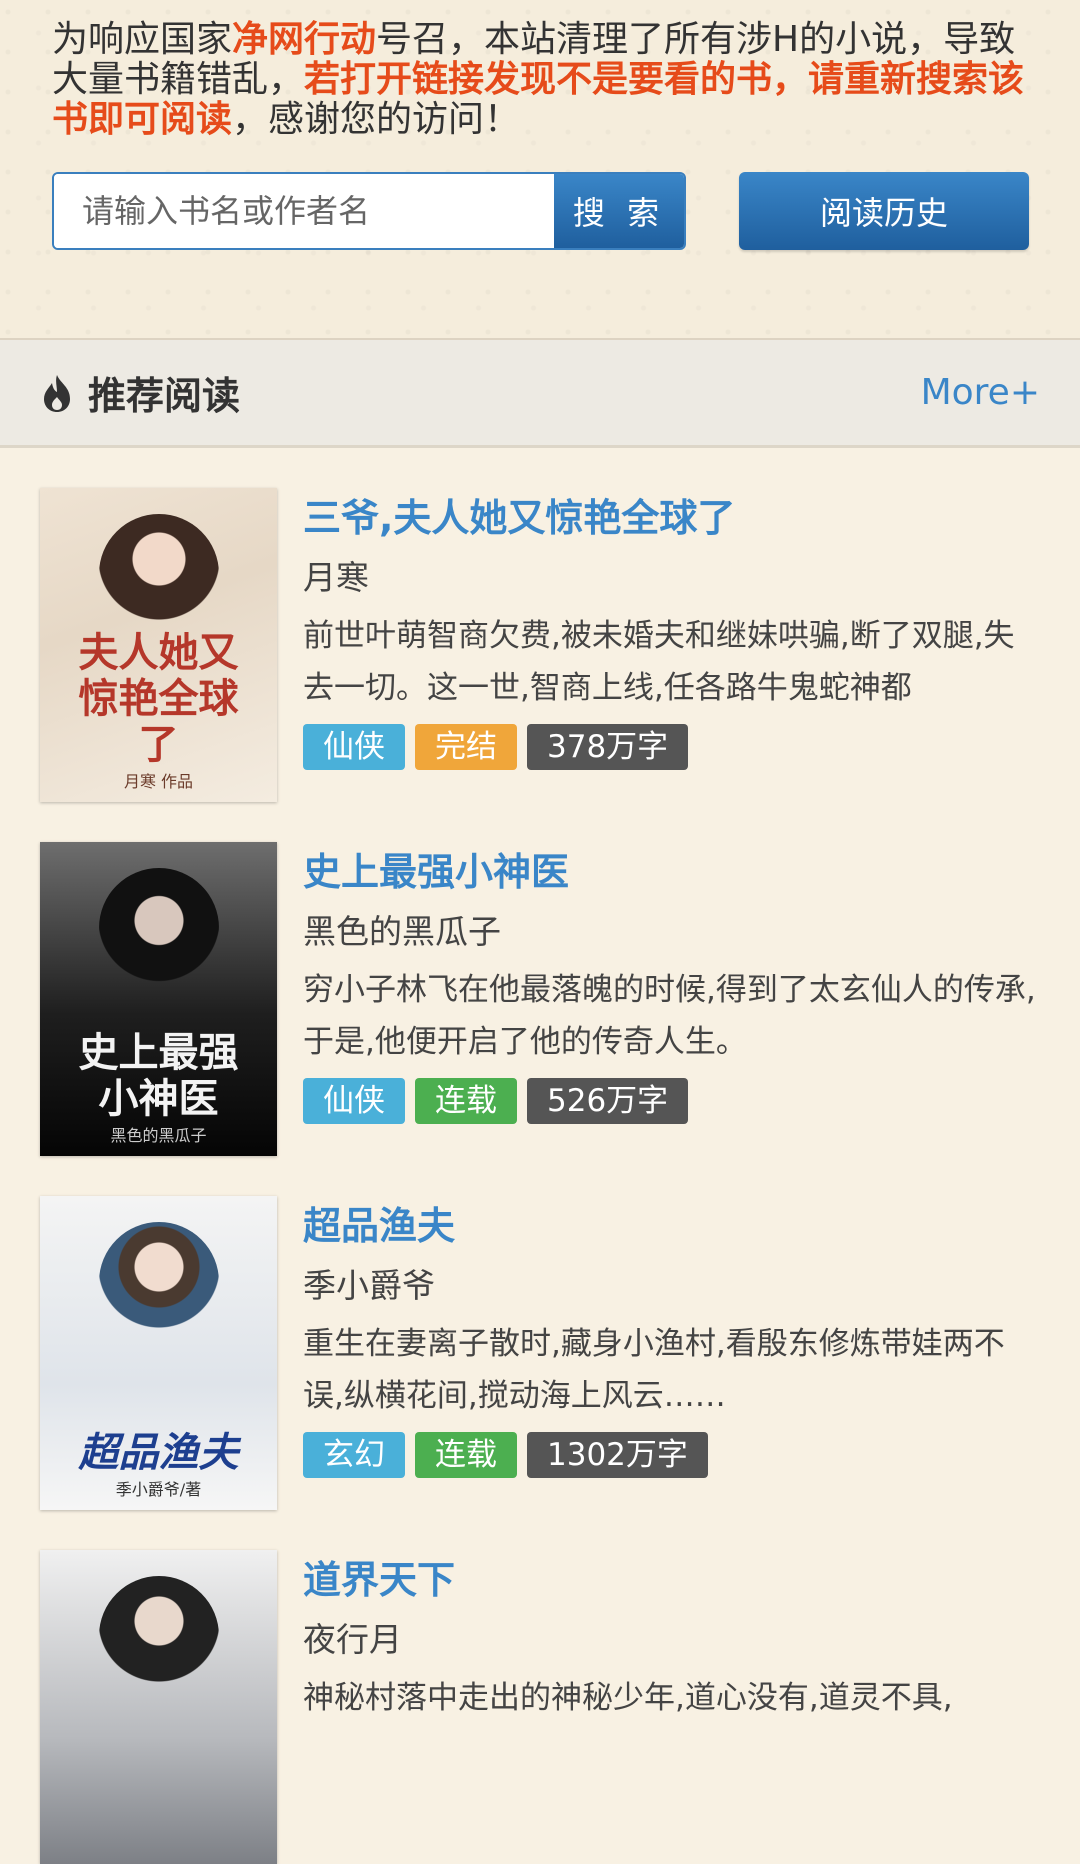  I want to click on book-cover: 史上最强小神医 黑色的黑瓜子, so click(158, 999).